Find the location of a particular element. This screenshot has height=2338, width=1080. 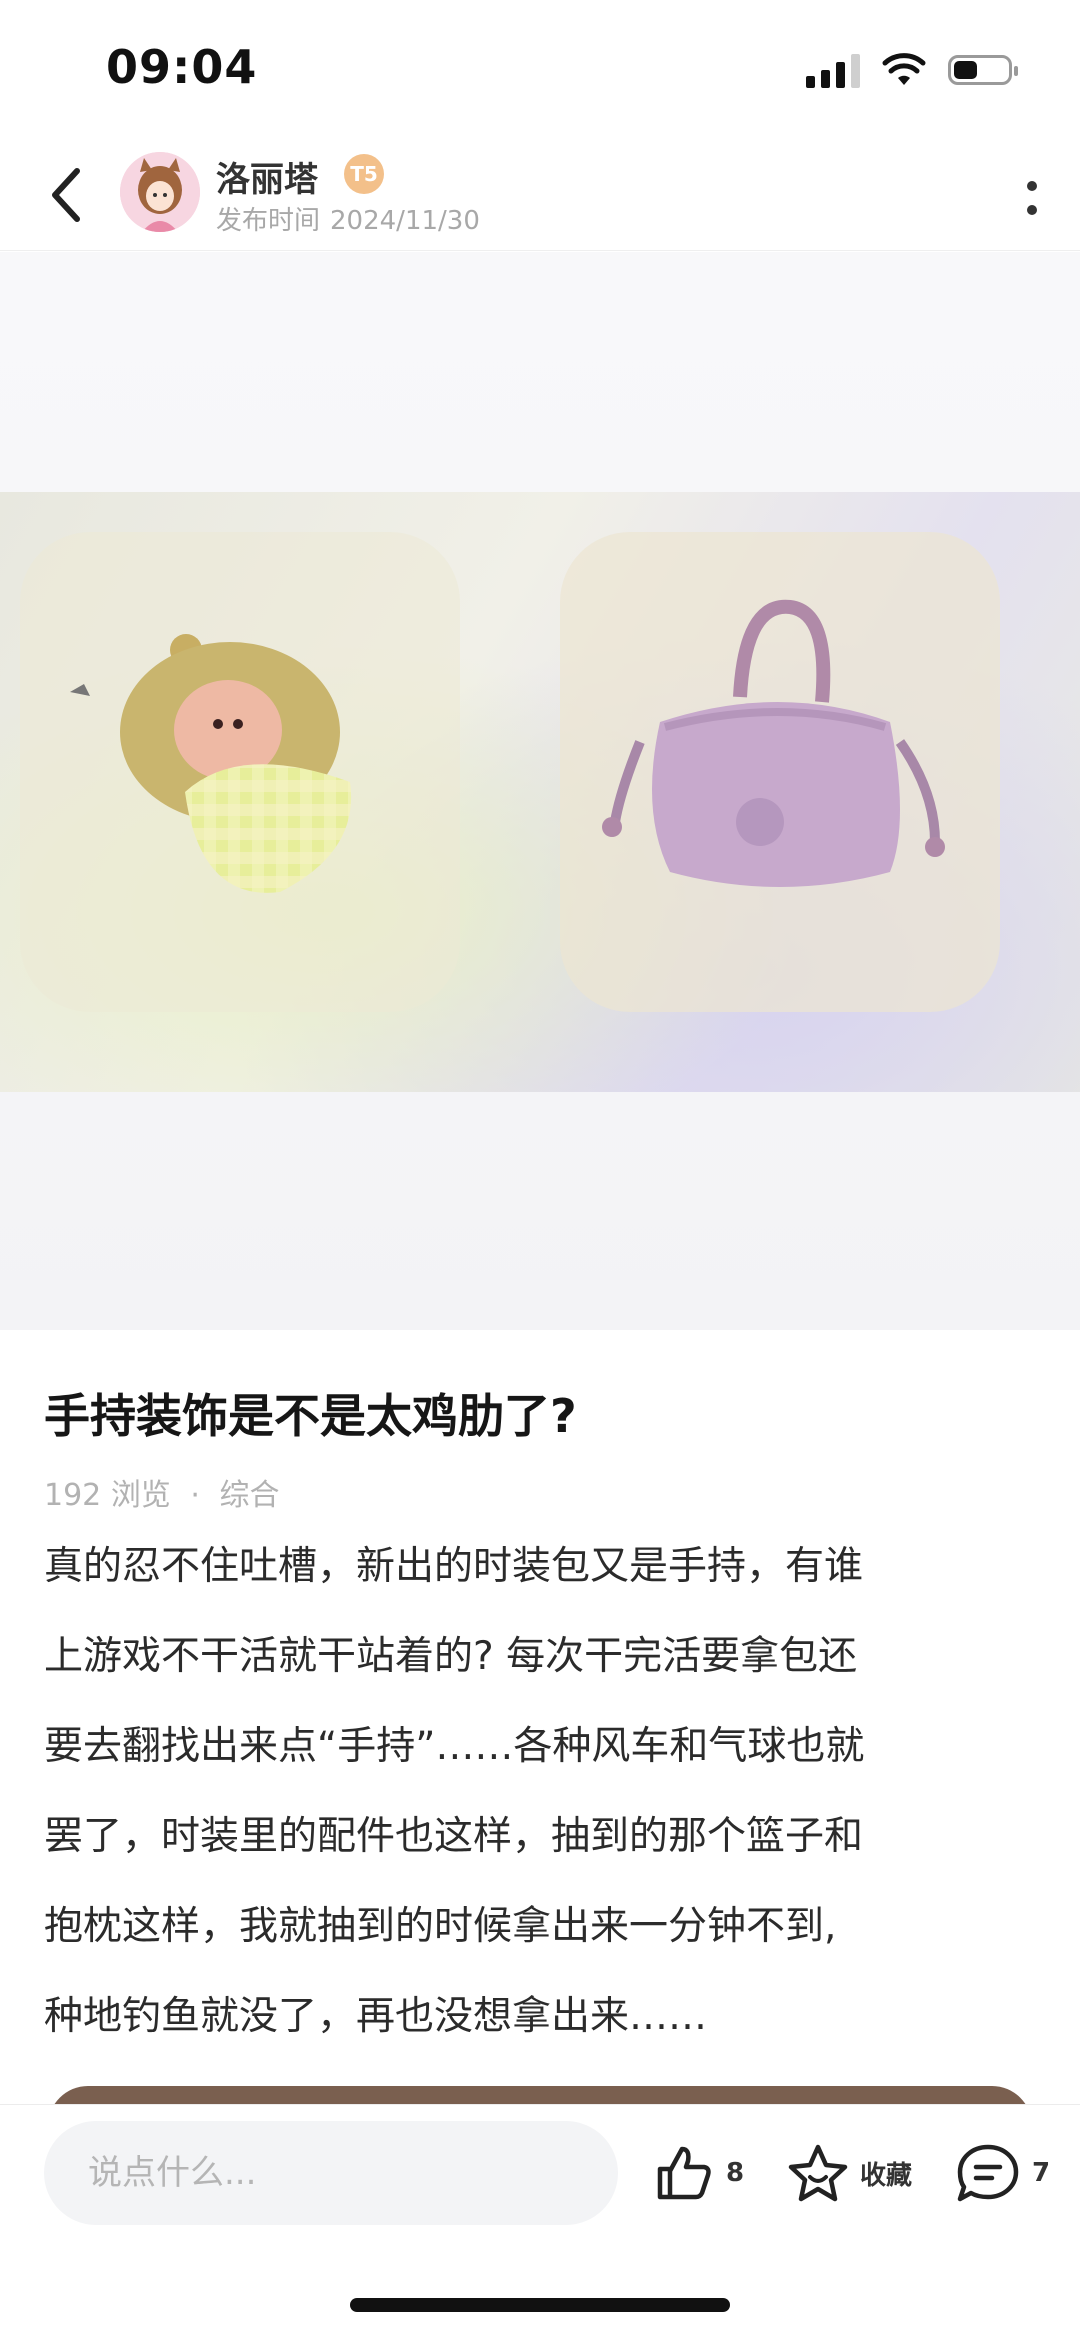

comment-icon is located at coordinates (988, 2173).